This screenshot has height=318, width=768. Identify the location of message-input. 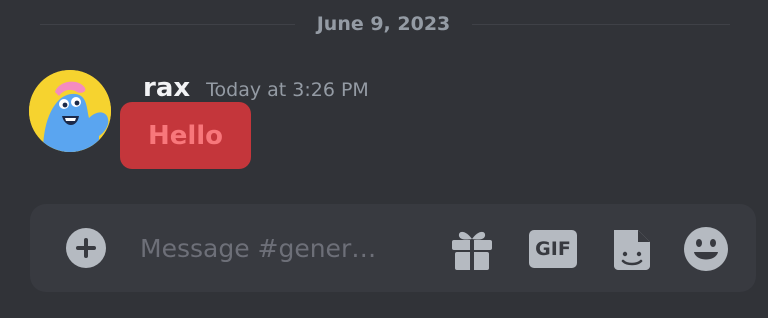
(285, 248).